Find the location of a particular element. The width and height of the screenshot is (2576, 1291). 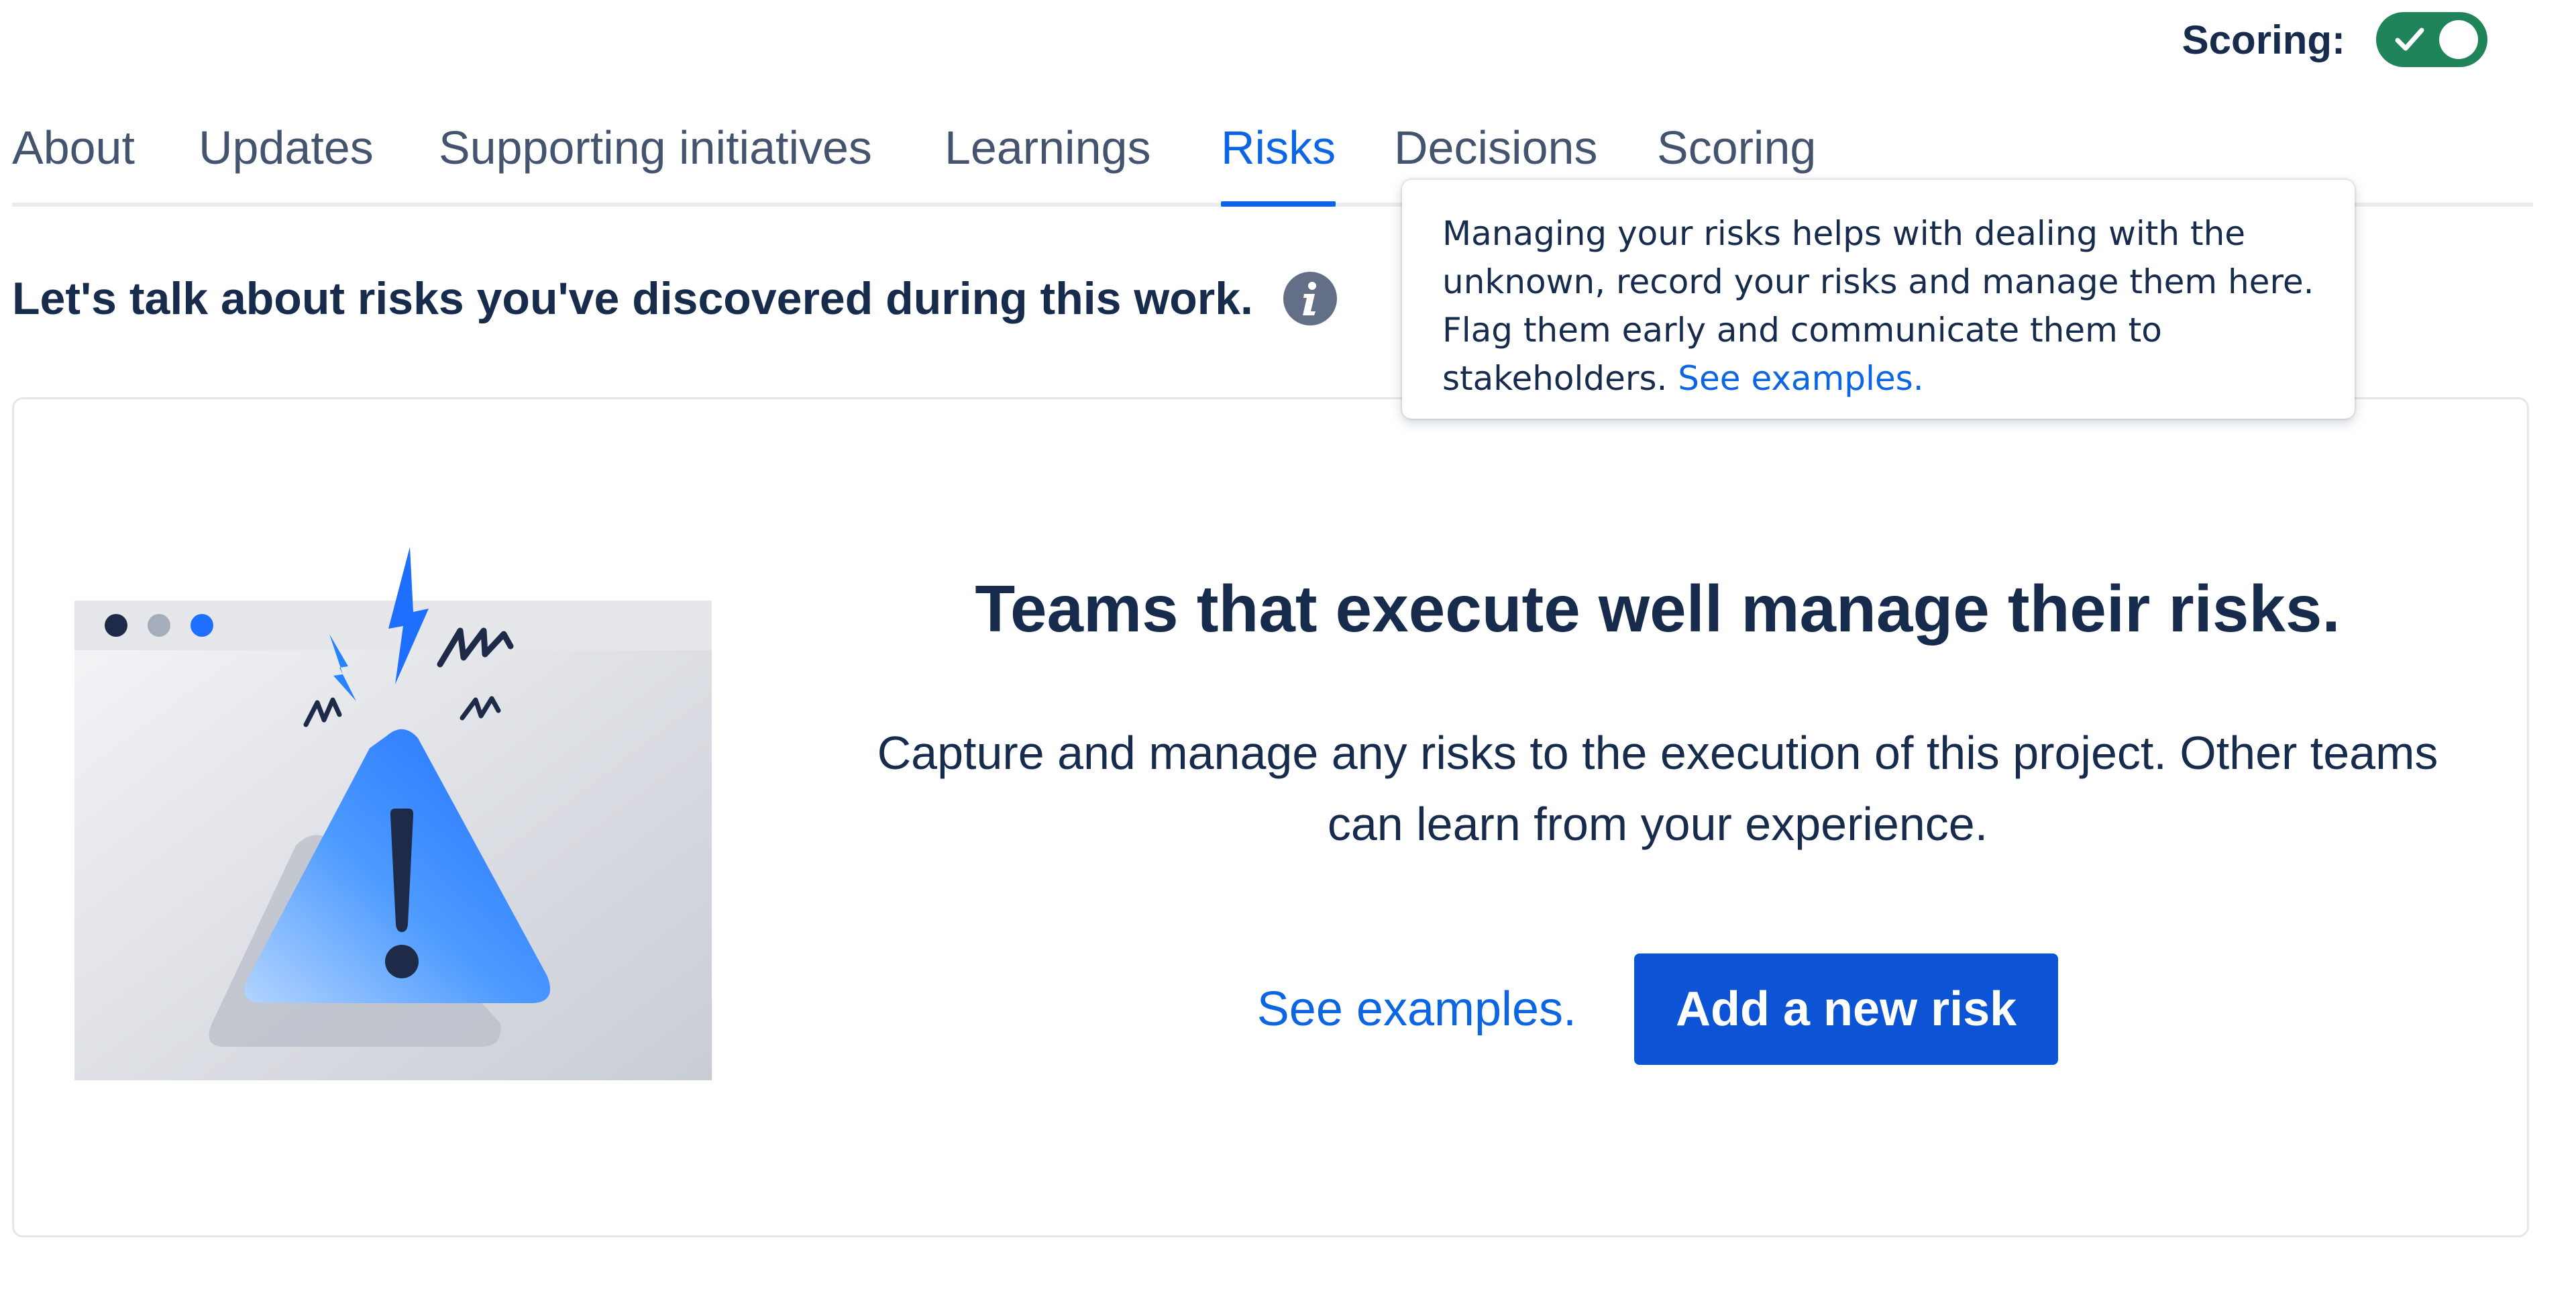

empty-state-actions: See examples. Add a new risk is located at coordinates (1657, 1009).